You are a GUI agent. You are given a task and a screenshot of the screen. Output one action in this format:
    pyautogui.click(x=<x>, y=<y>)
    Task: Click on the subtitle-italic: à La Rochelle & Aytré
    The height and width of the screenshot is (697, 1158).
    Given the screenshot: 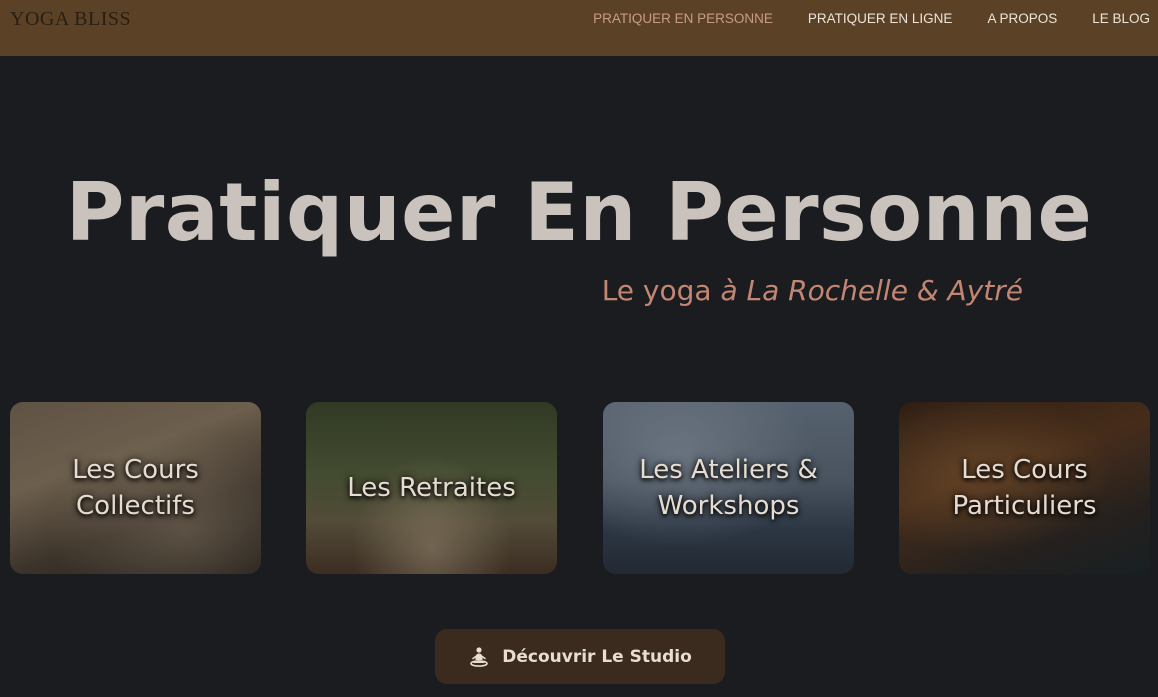 What is the action you would take?
    pyautogui.click(x=871, y=290)
    